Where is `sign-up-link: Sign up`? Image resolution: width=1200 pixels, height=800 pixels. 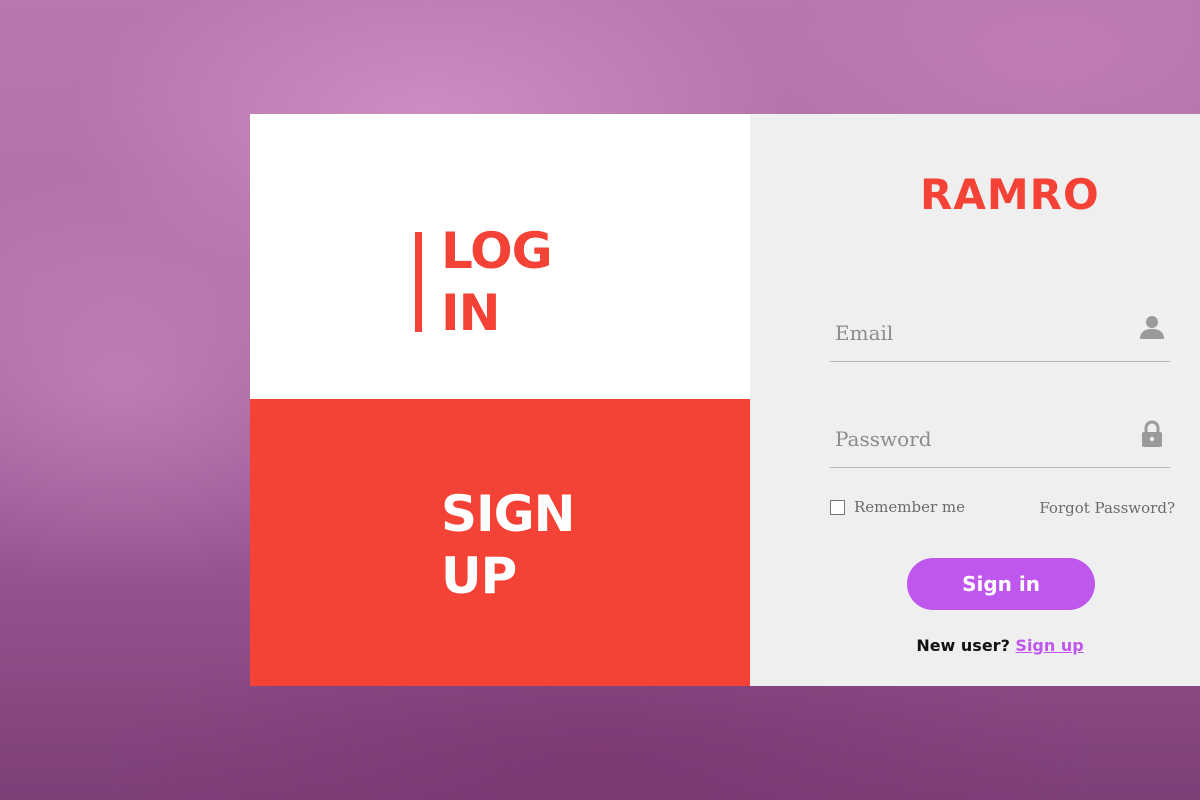 sign-up-link: Sign up is located at coordinates (1049, 645).